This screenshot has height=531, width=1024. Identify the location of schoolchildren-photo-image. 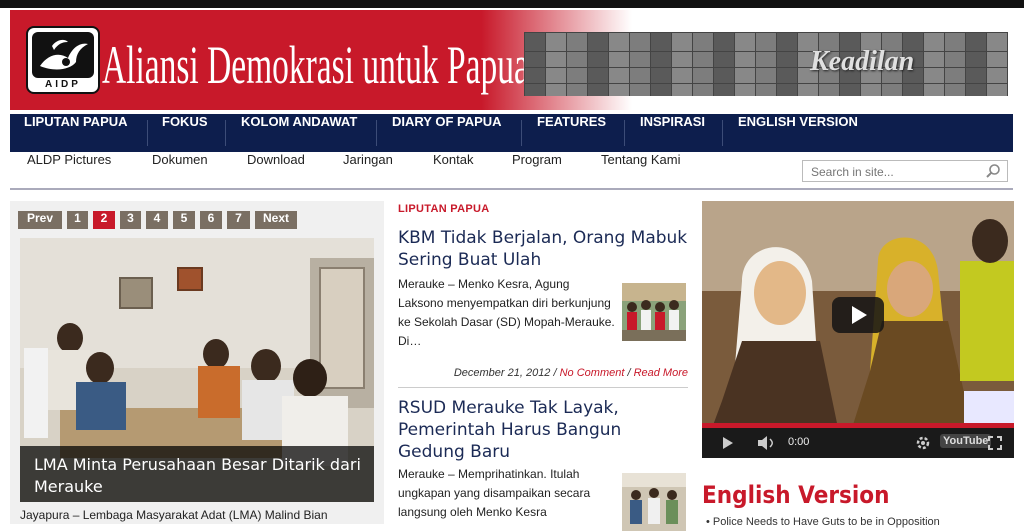
(654, 312).